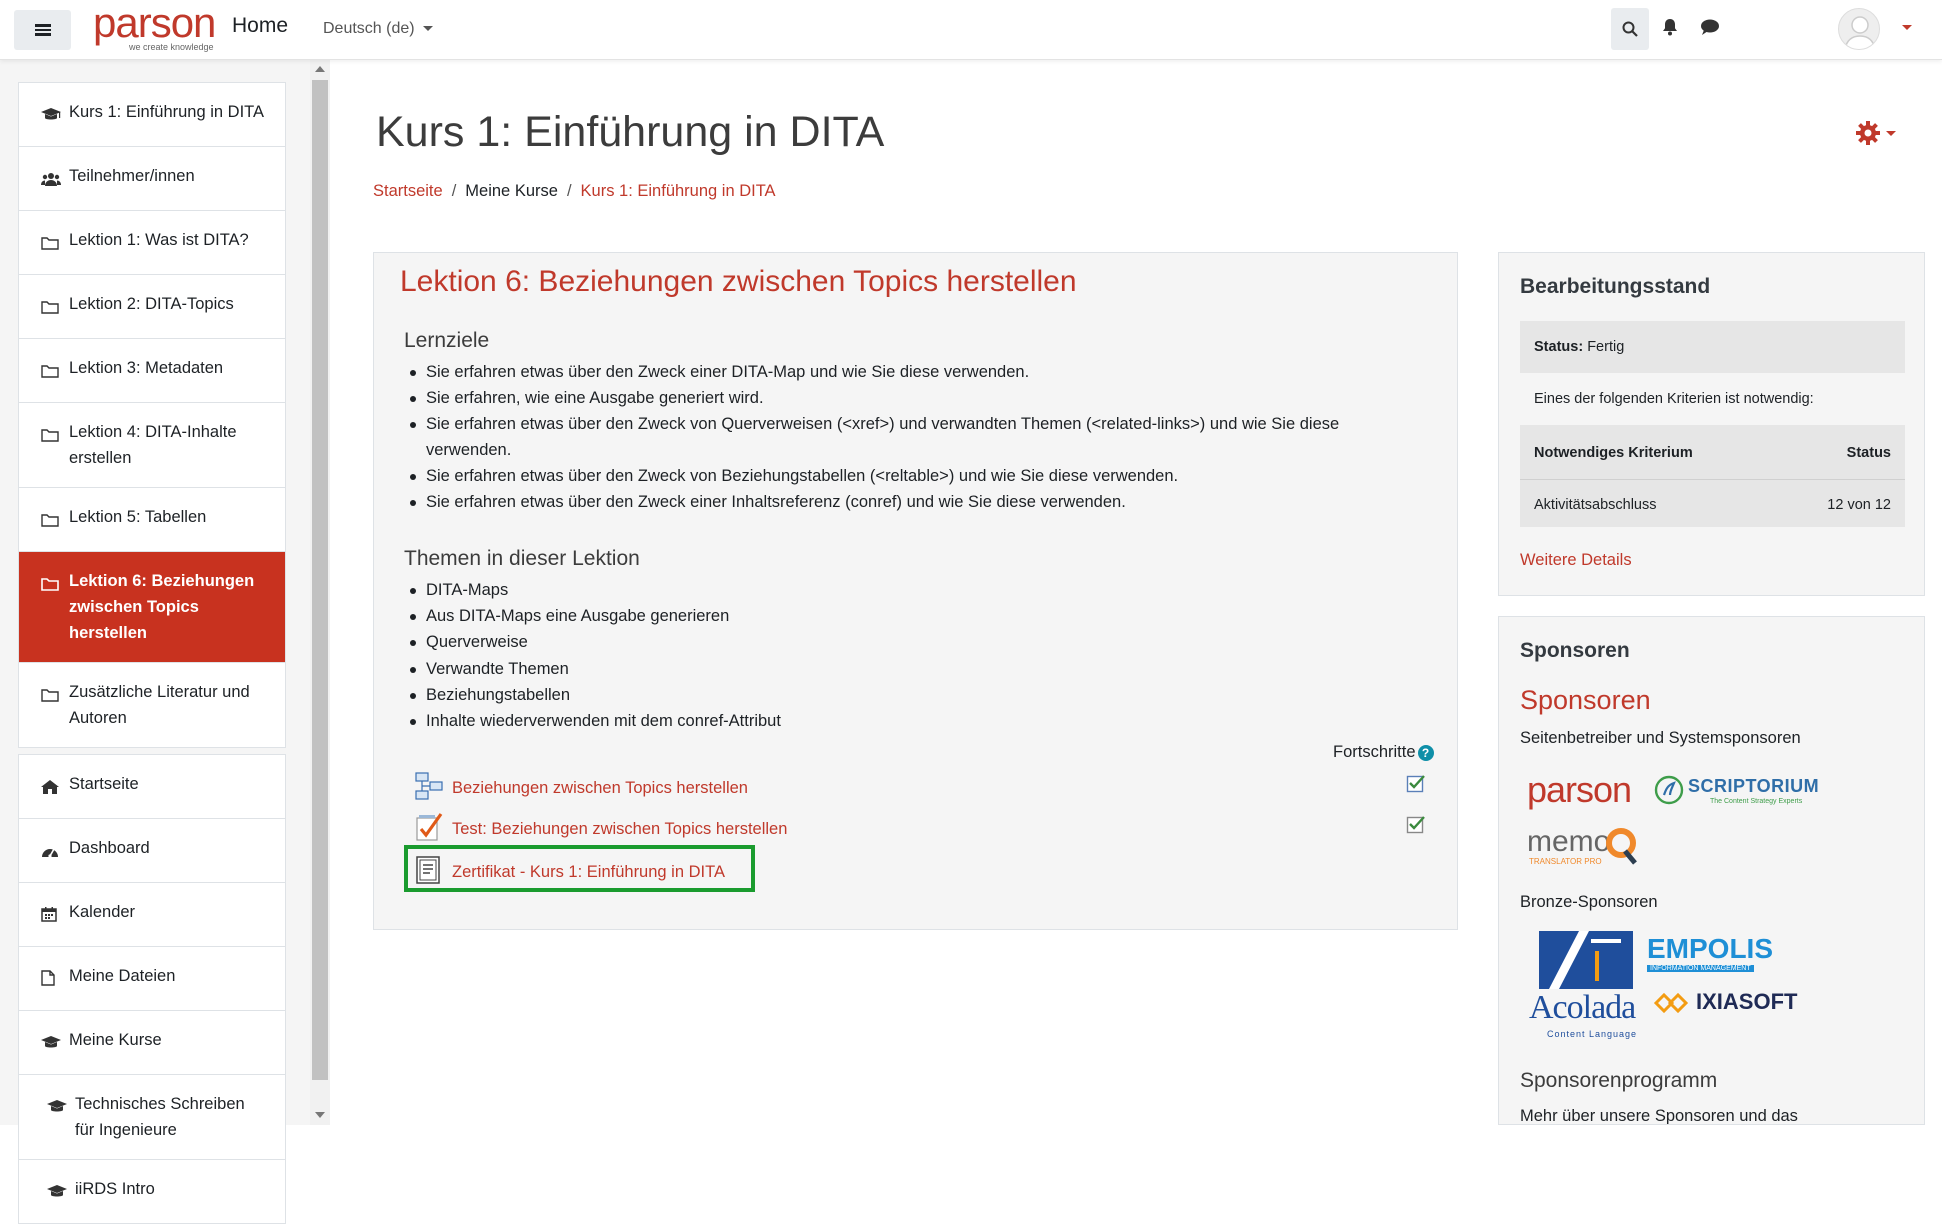  I want to click on progress-header: Fortschritte?, so click(1383, 752).